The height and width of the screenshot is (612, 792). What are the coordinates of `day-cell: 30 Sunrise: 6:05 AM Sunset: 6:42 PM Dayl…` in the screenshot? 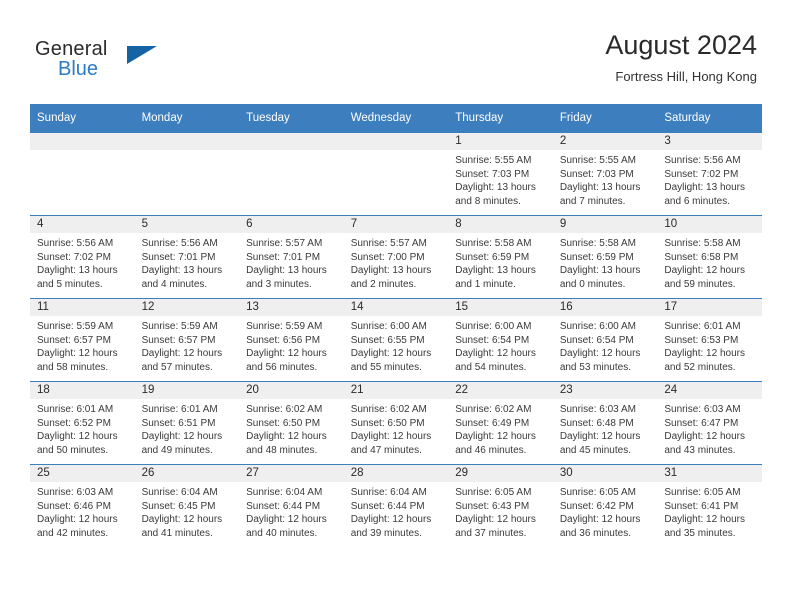 It's located at (605, 505).